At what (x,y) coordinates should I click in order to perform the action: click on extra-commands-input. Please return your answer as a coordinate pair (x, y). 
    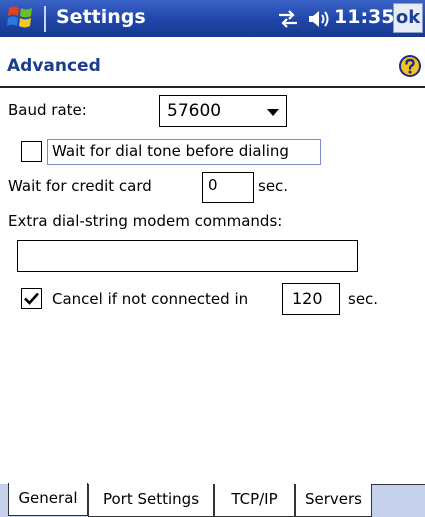
    Looking at the image, I should click on (187, 256).